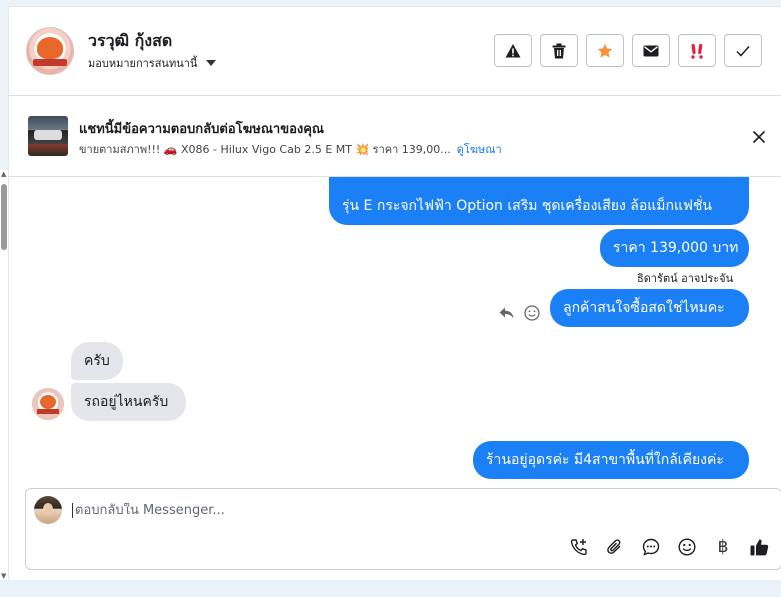  I want to click on attach-button, so click(615, 547).